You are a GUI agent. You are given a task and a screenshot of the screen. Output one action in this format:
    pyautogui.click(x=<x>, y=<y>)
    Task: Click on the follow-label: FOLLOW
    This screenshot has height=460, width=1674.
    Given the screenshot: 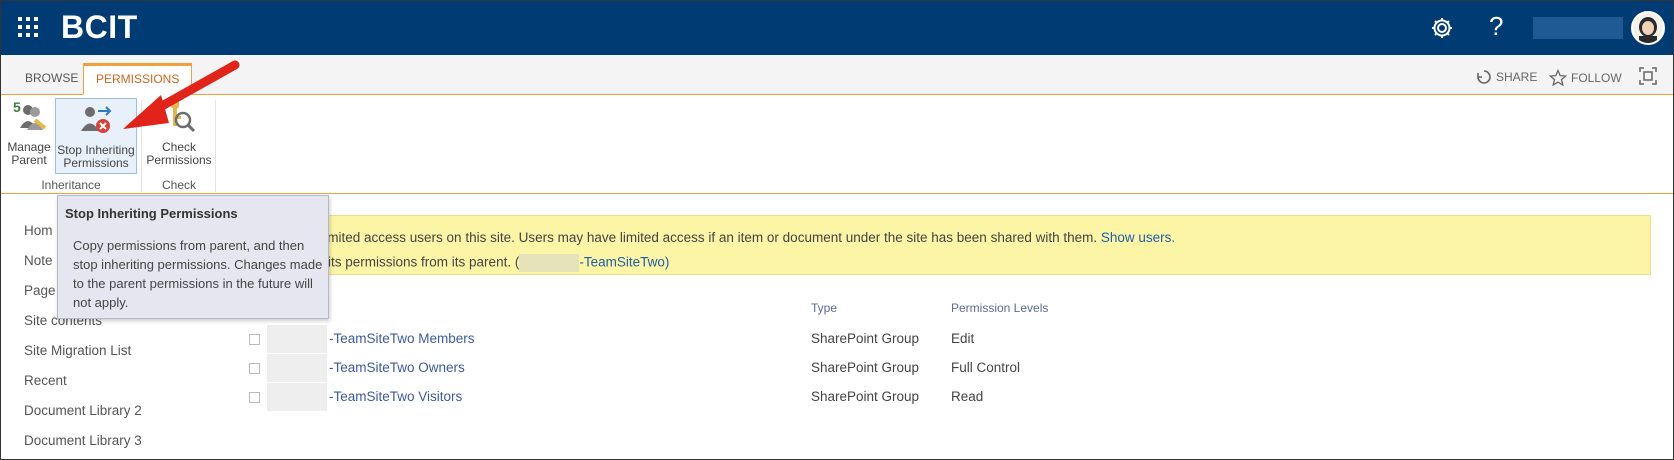 What is the action you would take?
    pyautogui.click(x=1596, y=78)
    